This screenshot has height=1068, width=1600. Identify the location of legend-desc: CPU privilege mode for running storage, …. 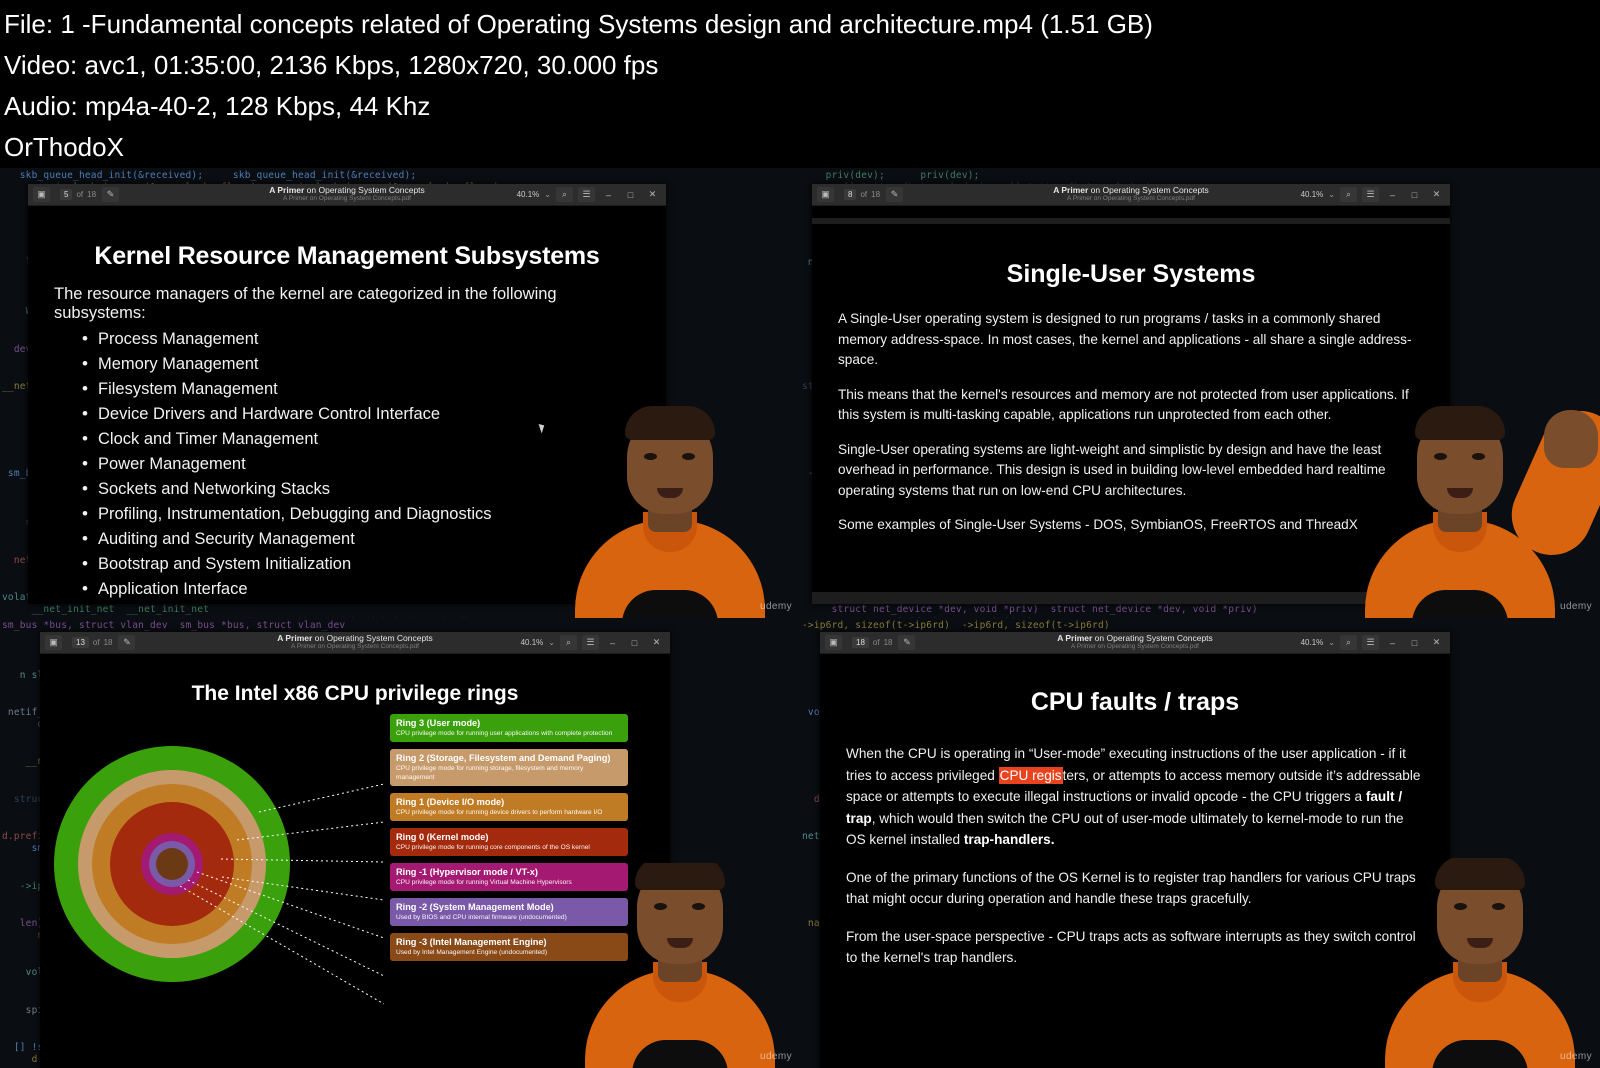
(490, 773).